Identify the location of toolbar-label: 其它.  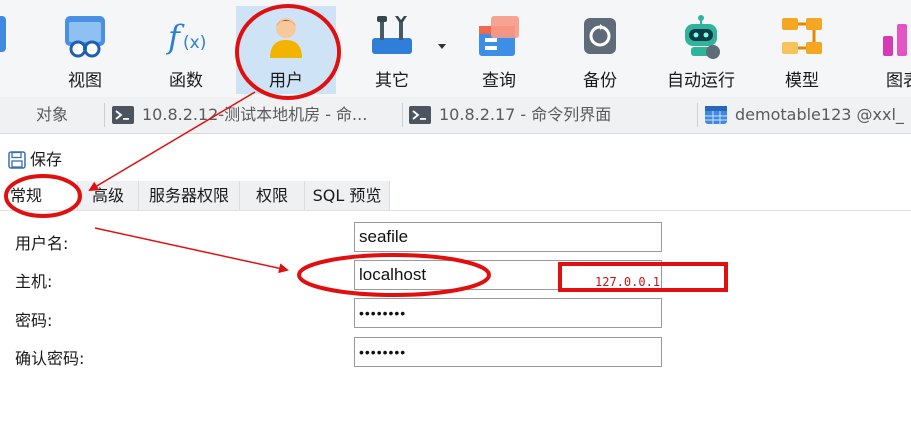
(392, 81).